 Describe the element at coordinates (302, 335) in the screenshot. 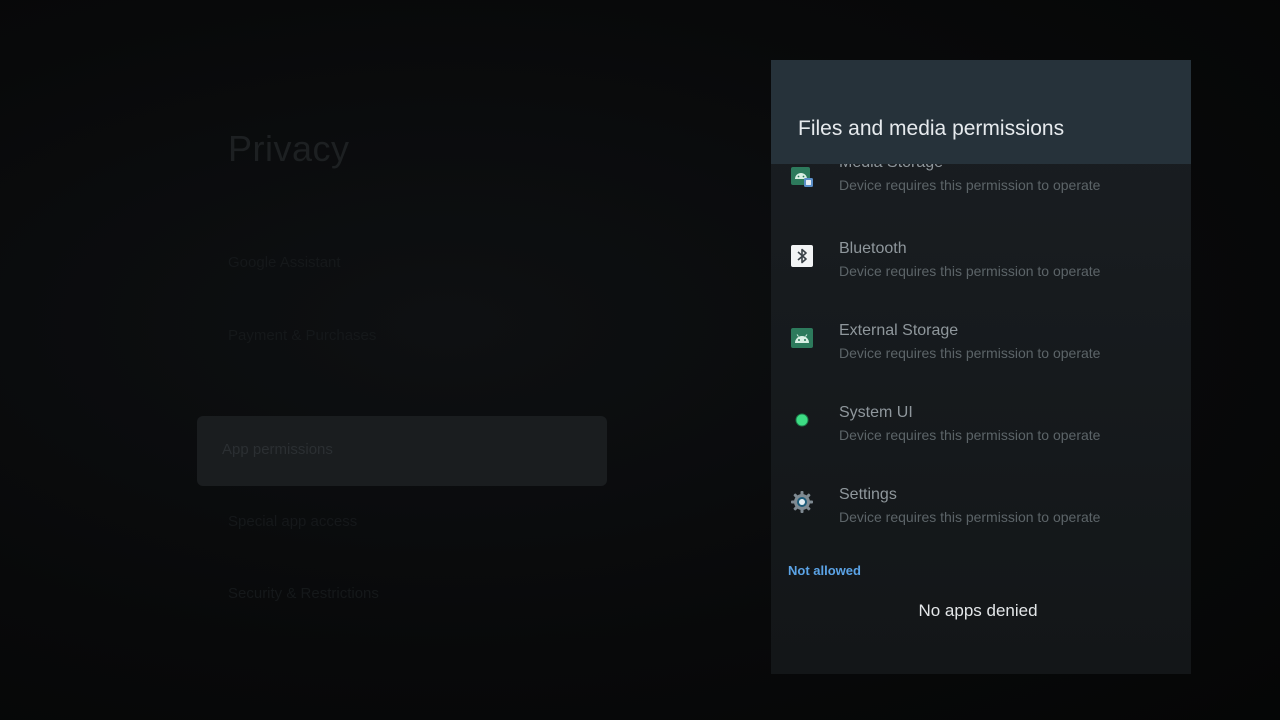

I see `menu-item-payment: Payment & Purchases` at that location.